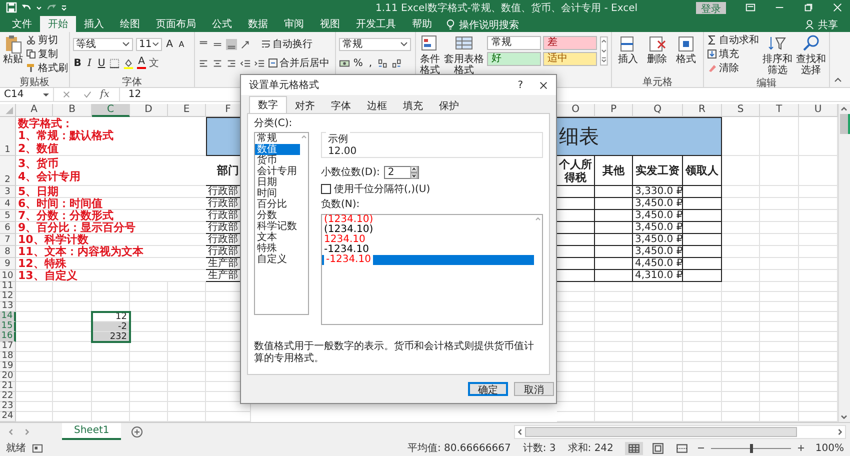 The width and height of the screenshot is (850, 456). I want to click on row-header: 20, so click(8, 377).